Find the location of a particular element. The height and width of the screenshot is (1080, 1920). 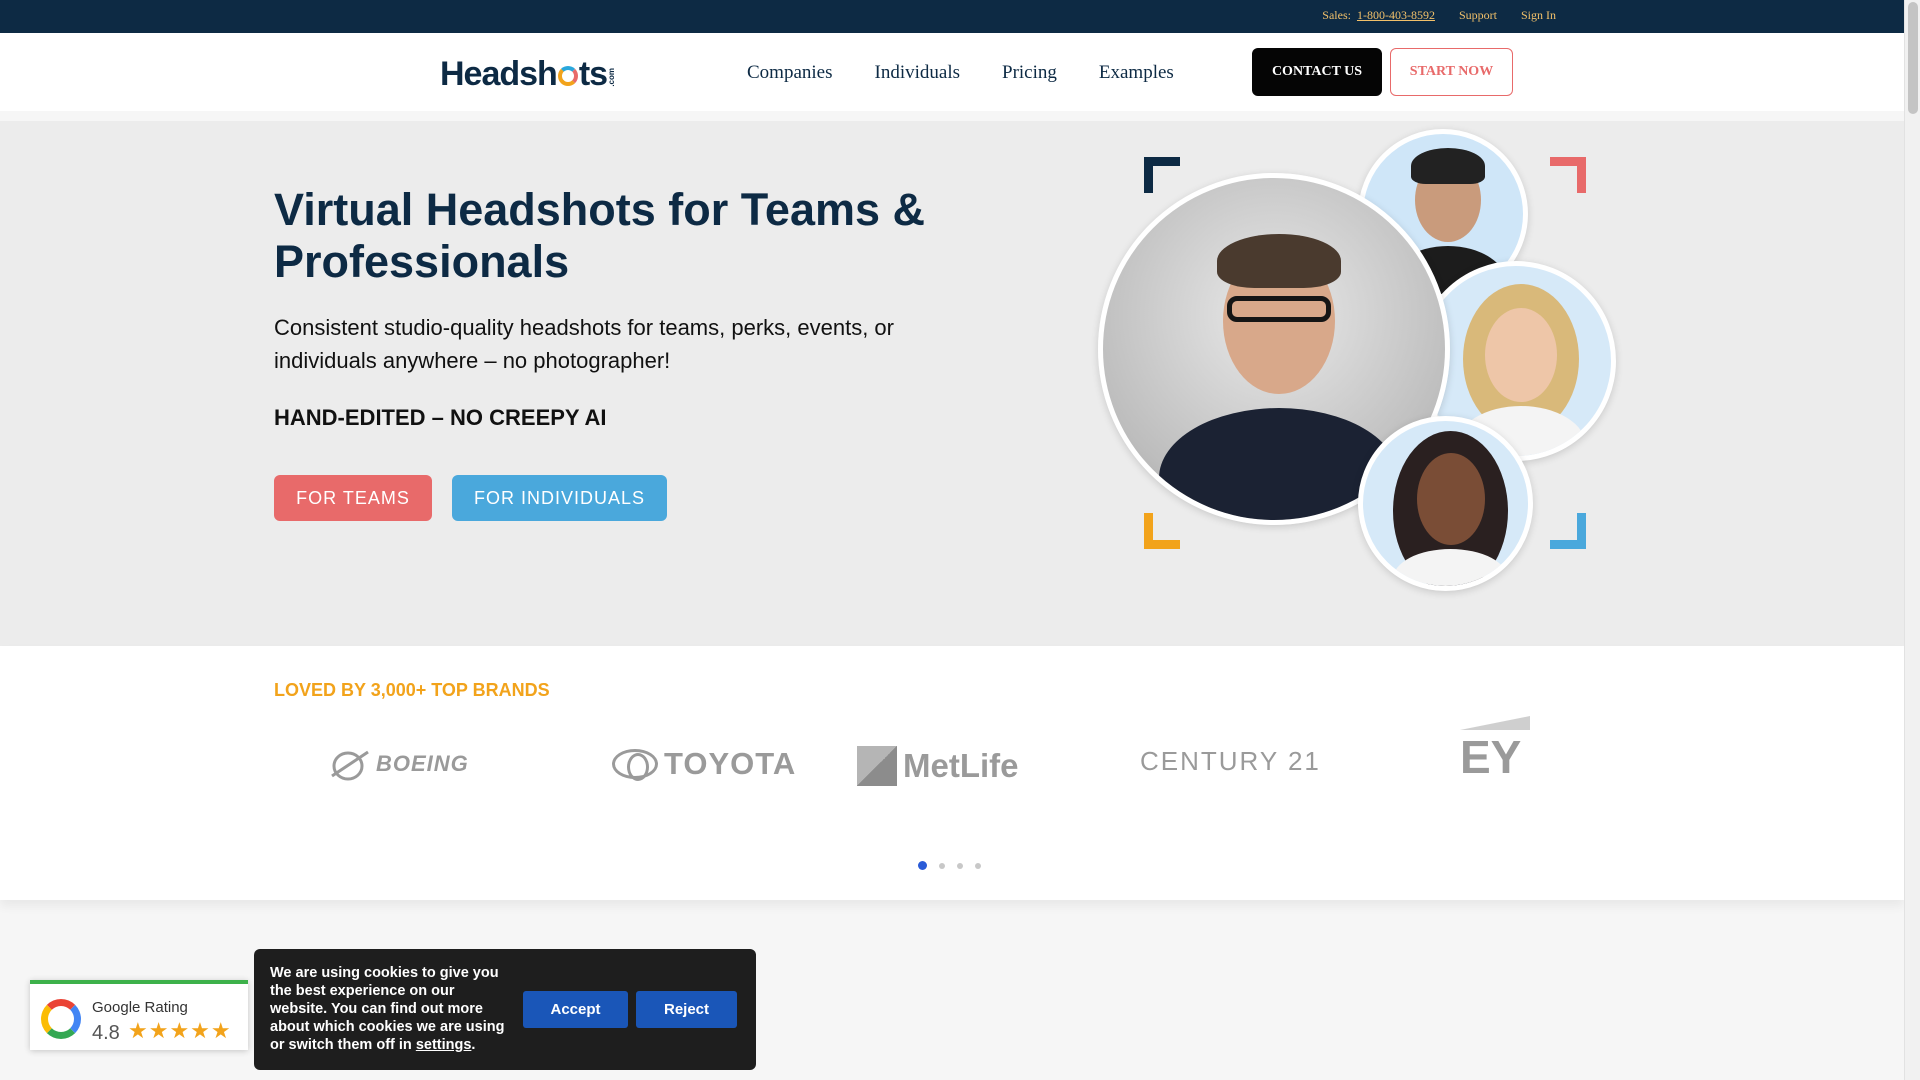

for-individuals-button: FOR INDIVIDUALS is located at coordinates (559, 498).